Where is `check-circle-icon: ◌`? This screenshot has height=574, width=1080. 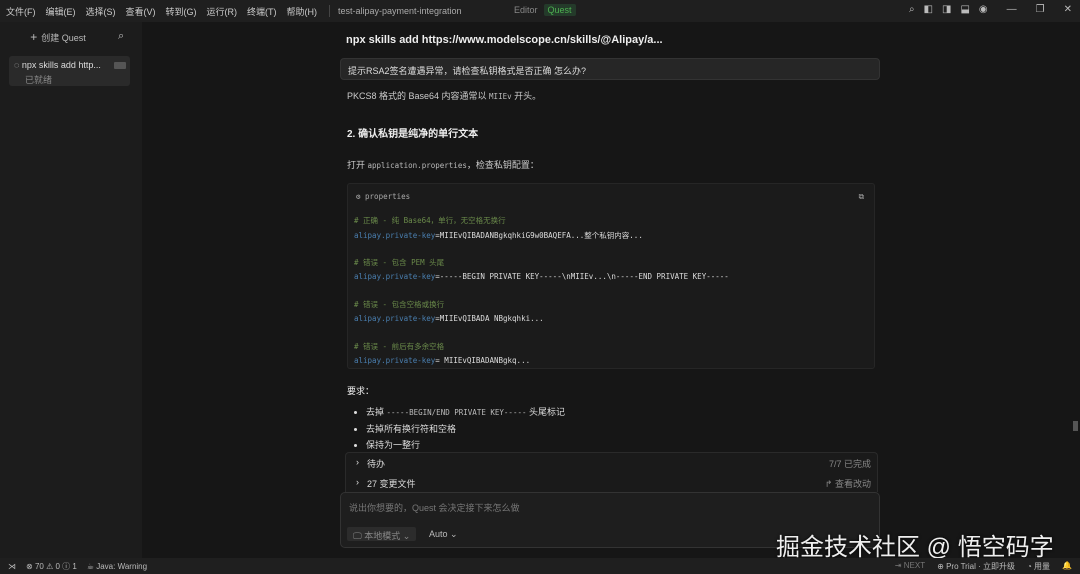
check-circle-icon: ◌ is located at coordinates (17, 65).